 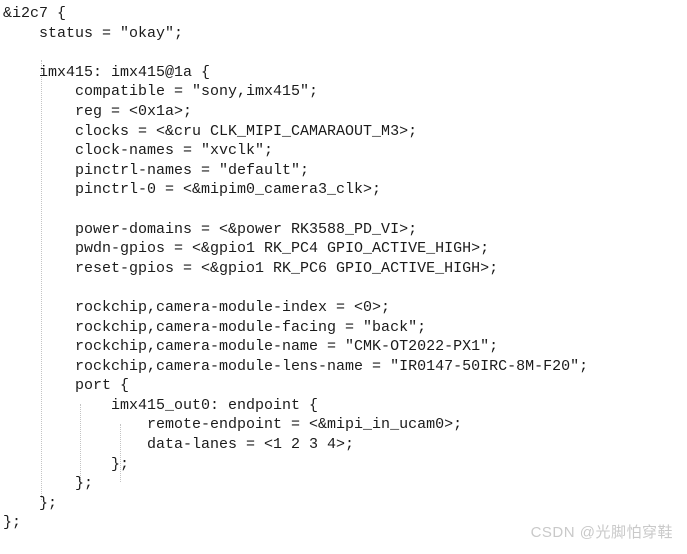 I want to click on code-line: remote-endpoint = <&mipi_in_ucam0>;, so click(x=233, y=425).